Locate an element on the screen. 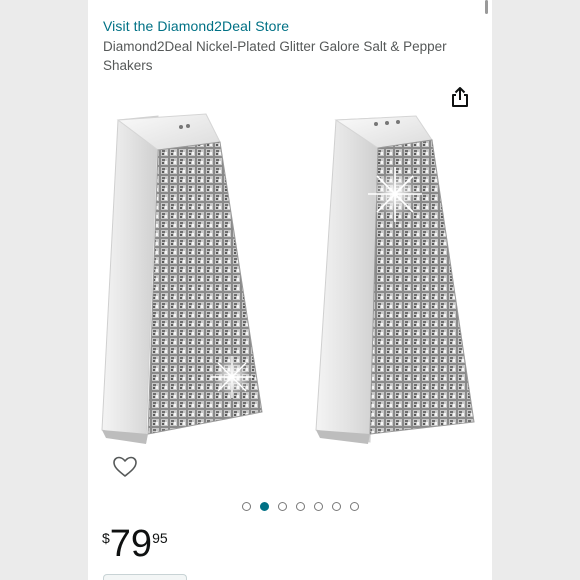  price: $7995 is located at coordinates (135, 544).